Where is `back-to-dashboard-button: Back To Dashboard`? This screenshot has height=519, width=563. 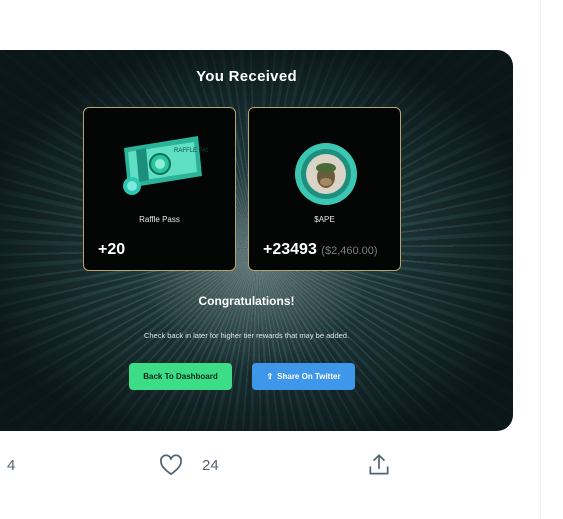 back-to-dashboard-button: Back To Dashboard is located at coordinates (180, 376).